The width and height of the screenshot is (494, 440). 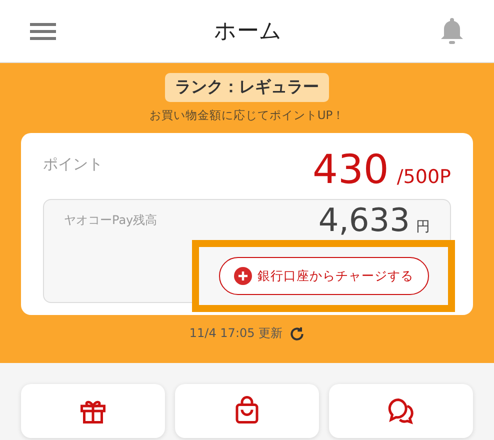 I want to click on balance-value: 4,633, so click(x=364, y=220).